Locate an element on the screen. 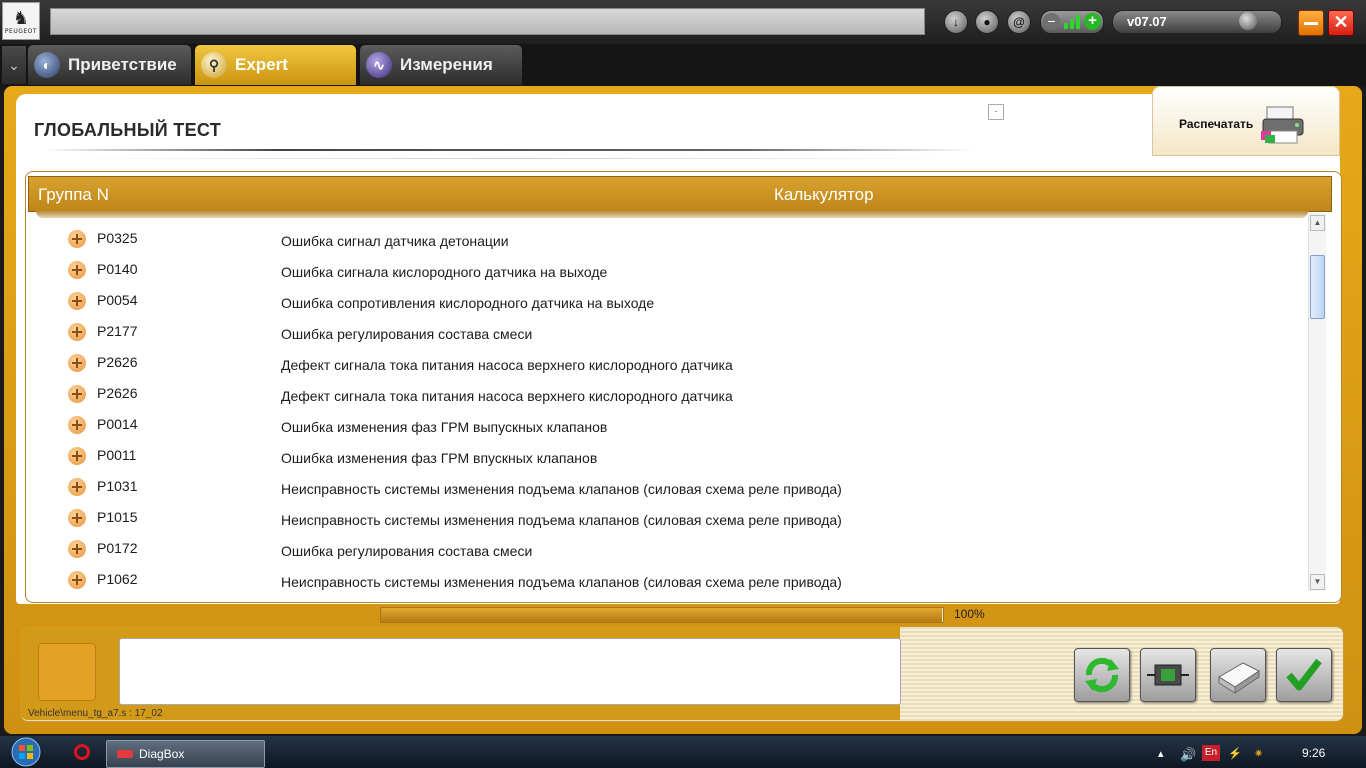  at-icon: @ is located at coordinates (1019, 22).